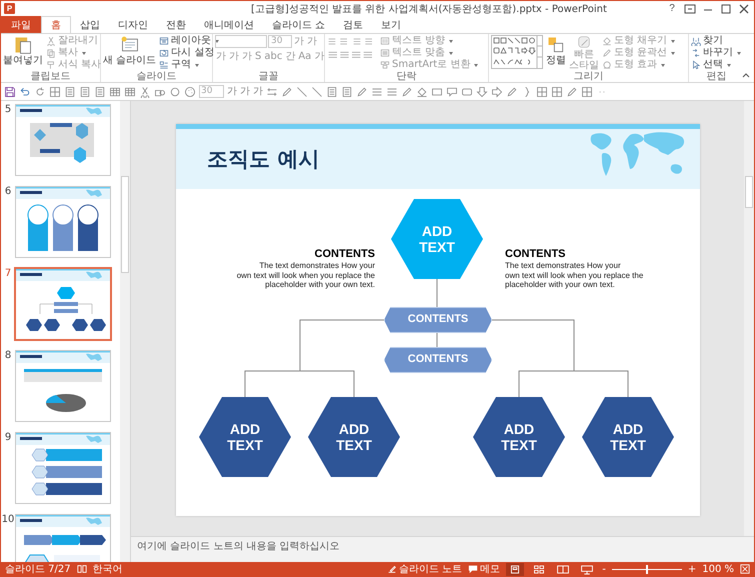  Describe the element at coordinates (696, 41) in the screenshot. I see `binoculars-icon` at that location.